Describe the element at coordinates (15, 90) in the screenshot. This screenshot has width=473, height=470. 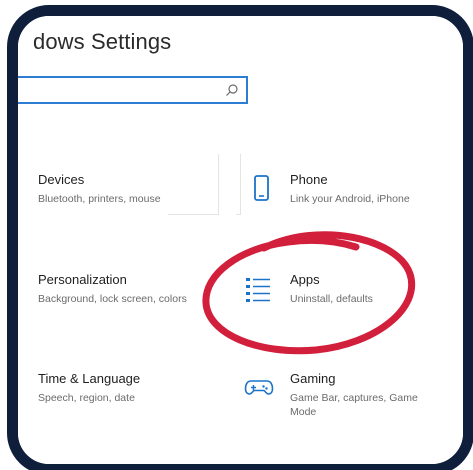
I see `search-placeholder: g` at that location.